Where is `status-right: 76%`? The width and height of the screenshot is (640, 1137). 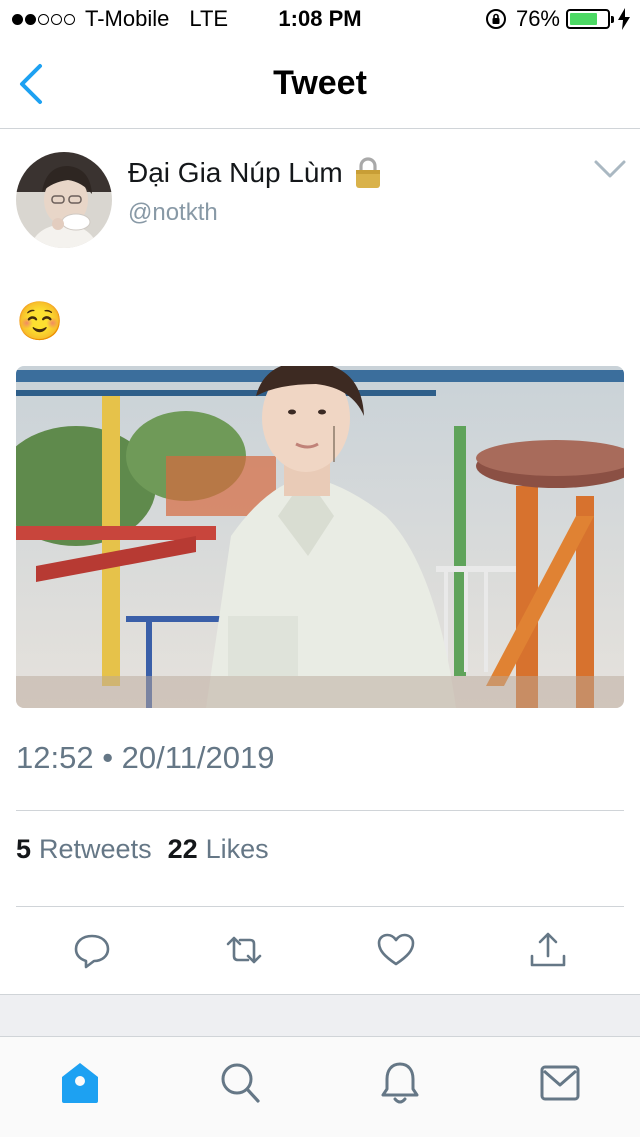 status-right: 76% is located at coordinates (557, 19).